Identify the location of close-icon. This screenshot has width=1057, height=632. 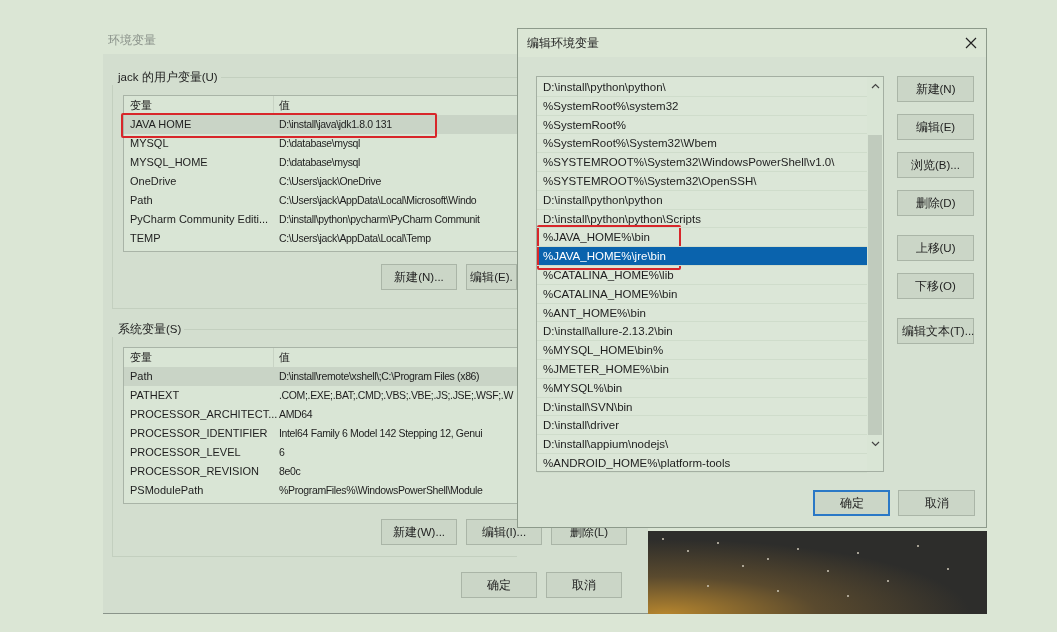
(971, 43).